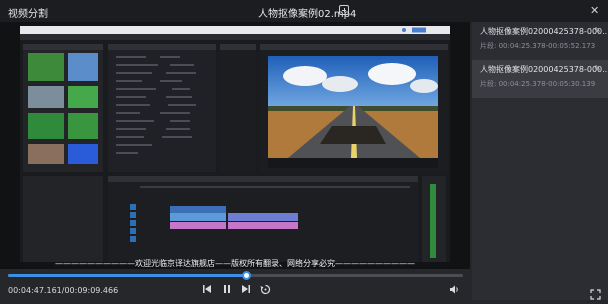 This screenshot has height=304, width=608. What do you see at coordinates (246, 275) in the screenshot?
I see `seek-handle` at bounding box center [246, 275].